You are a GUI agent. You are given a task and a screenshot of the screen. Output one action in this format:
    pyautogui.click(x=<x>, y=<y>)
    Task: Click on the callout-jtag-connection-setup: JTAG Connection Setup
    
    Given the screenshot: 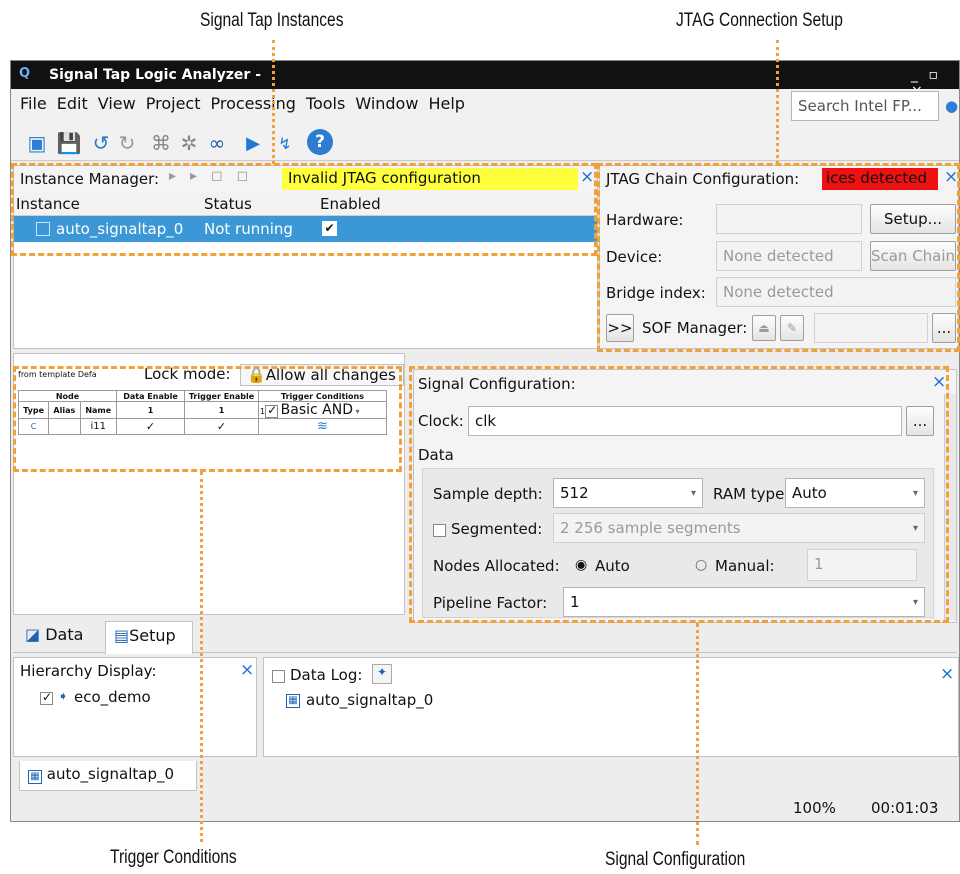 What is the action you would take?
    pyautogui.click(x=759, y=20)
    